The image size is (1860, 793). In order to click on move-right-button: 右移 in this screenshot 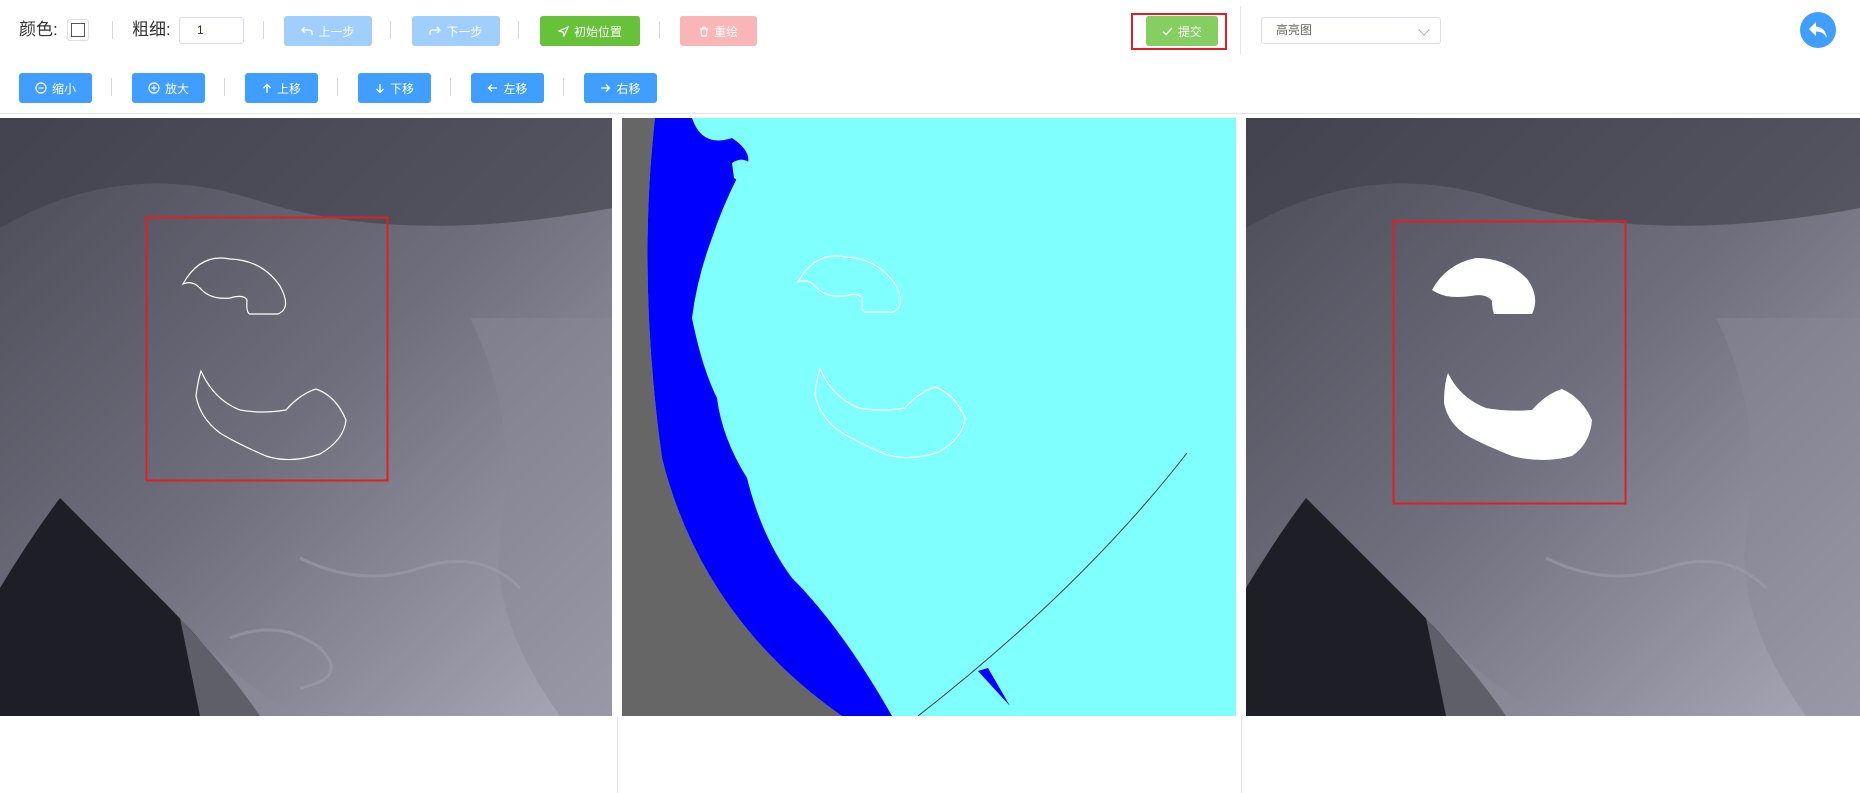, I will do `click(620, 88)`.